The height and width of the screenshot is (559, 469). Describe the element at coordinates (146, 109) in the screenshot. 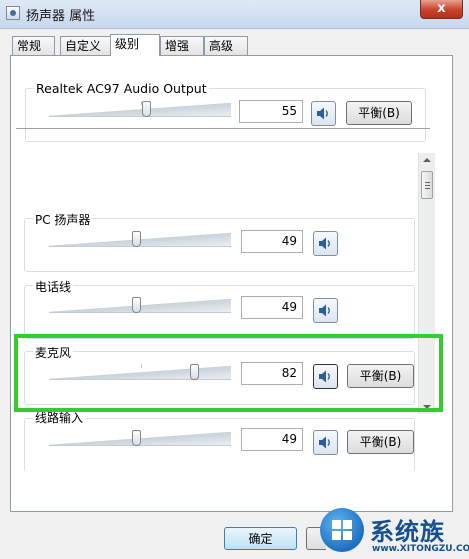

I see `main-volume-thumb` at that location.